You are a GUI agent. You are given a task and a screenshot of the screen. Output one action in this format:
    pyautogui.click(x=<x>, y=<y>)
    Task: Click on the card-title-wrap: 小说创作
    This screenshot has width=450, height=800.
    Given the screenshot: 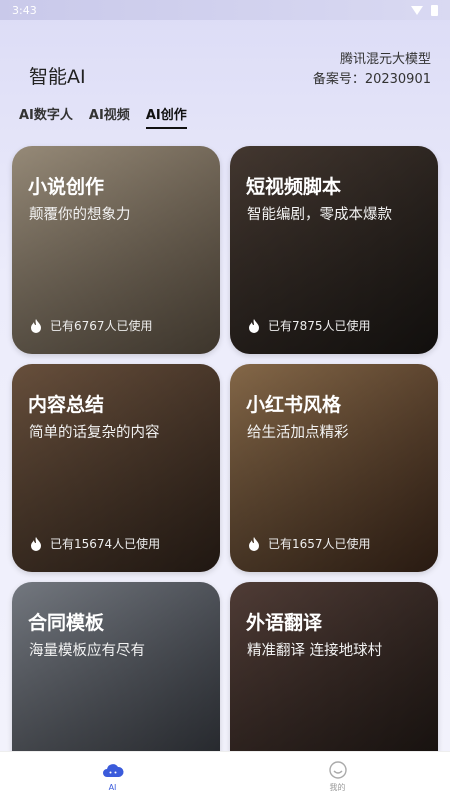 What is the action you would take?
    pyautogui.click(x=66, y=185)
    